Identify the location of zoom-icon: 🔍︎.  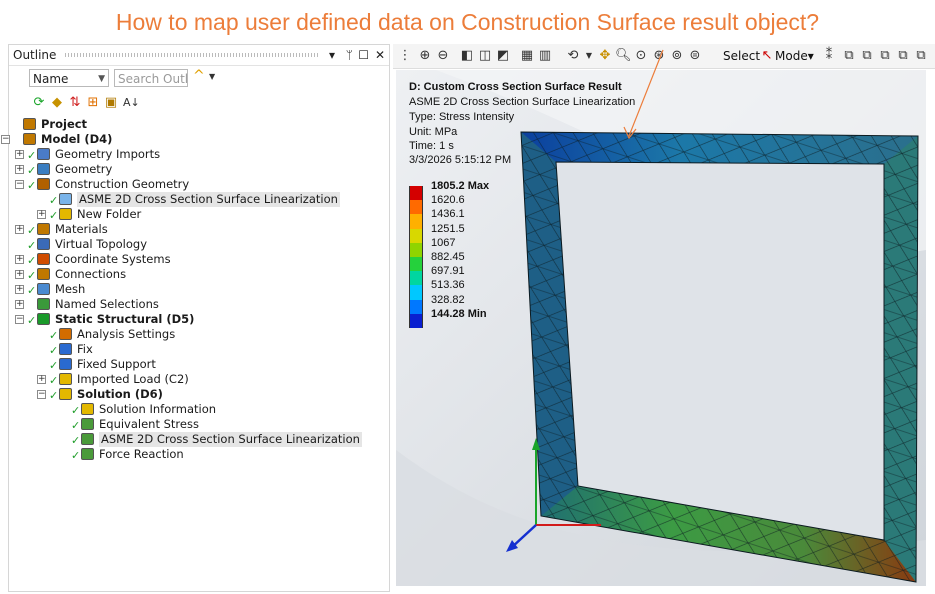
(623, 56).